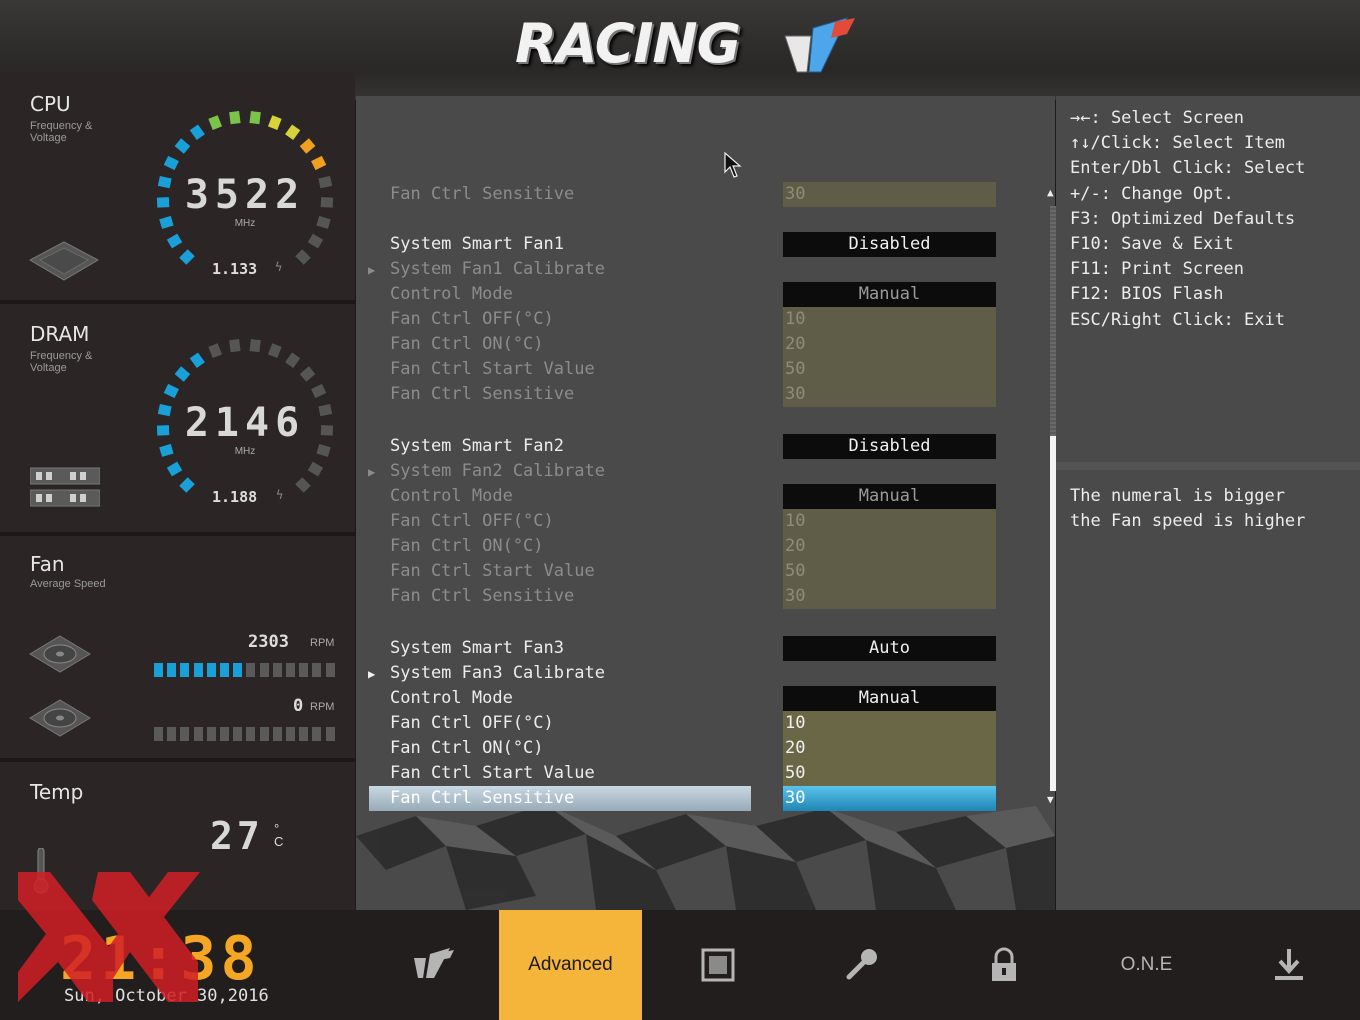  Describe the element at coordinates (1146, 965) in the screenshot. I see `nav-one: O.N.E` at that location.